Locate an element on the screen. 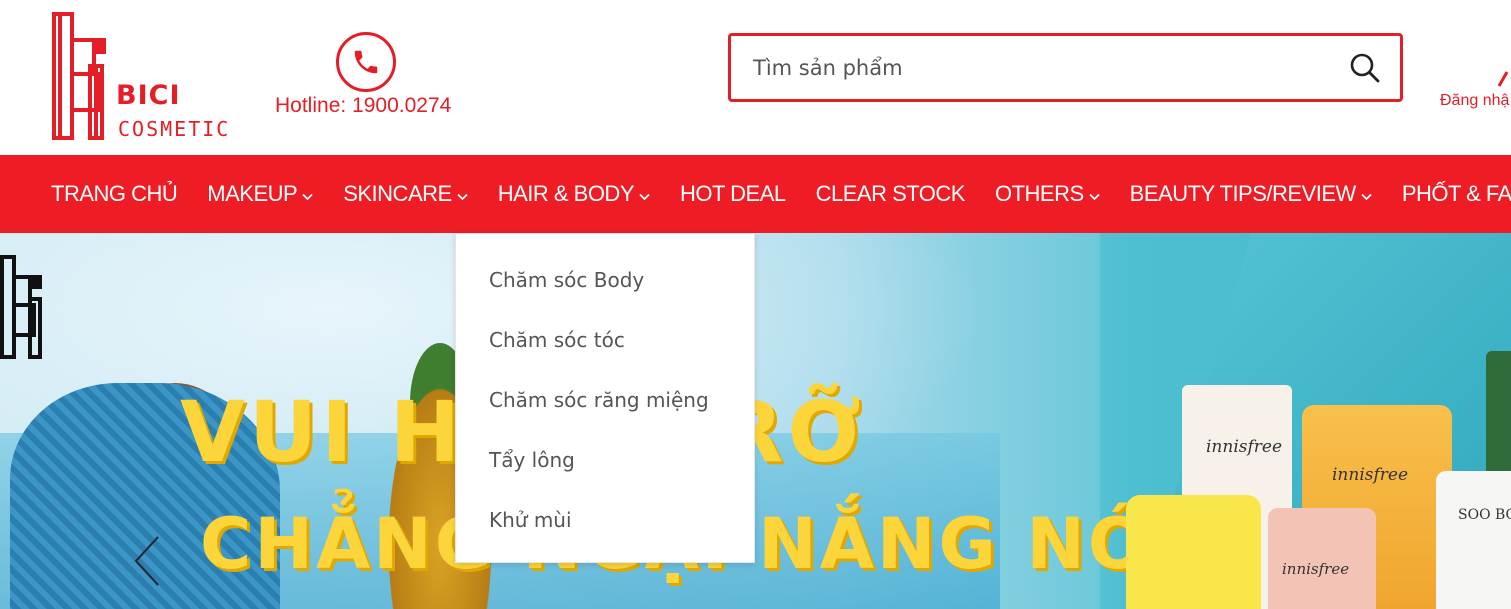 This screenshot has width=1511, height=609. login-link: Đăng nhậ is located at coordinates (1474, 101).